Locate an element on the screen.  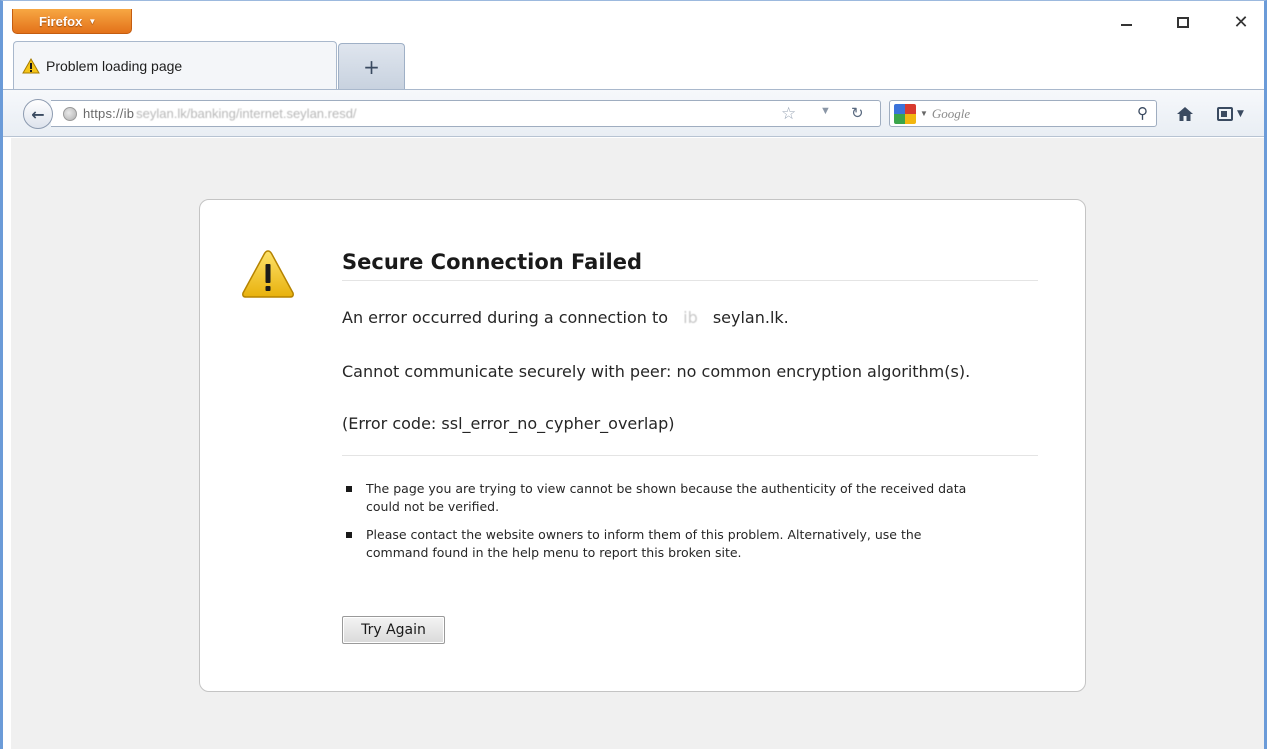
tab-label: Problem loading page is located at coordinates (114, 66).